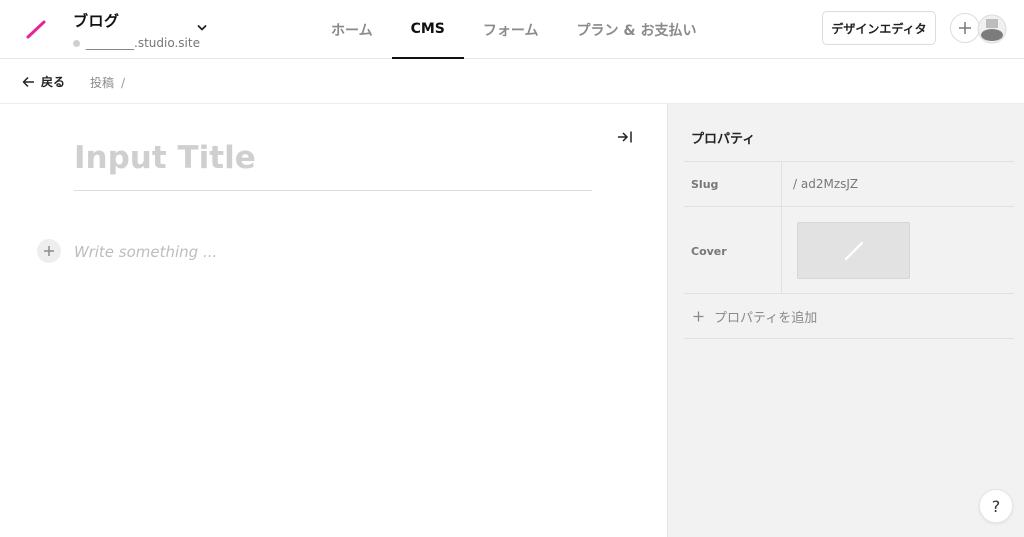  What do you see at coordinates (879, 28) in the screenshot?
I see `design-editor-button: デザインエディタ` at bounding box center [879, 28].